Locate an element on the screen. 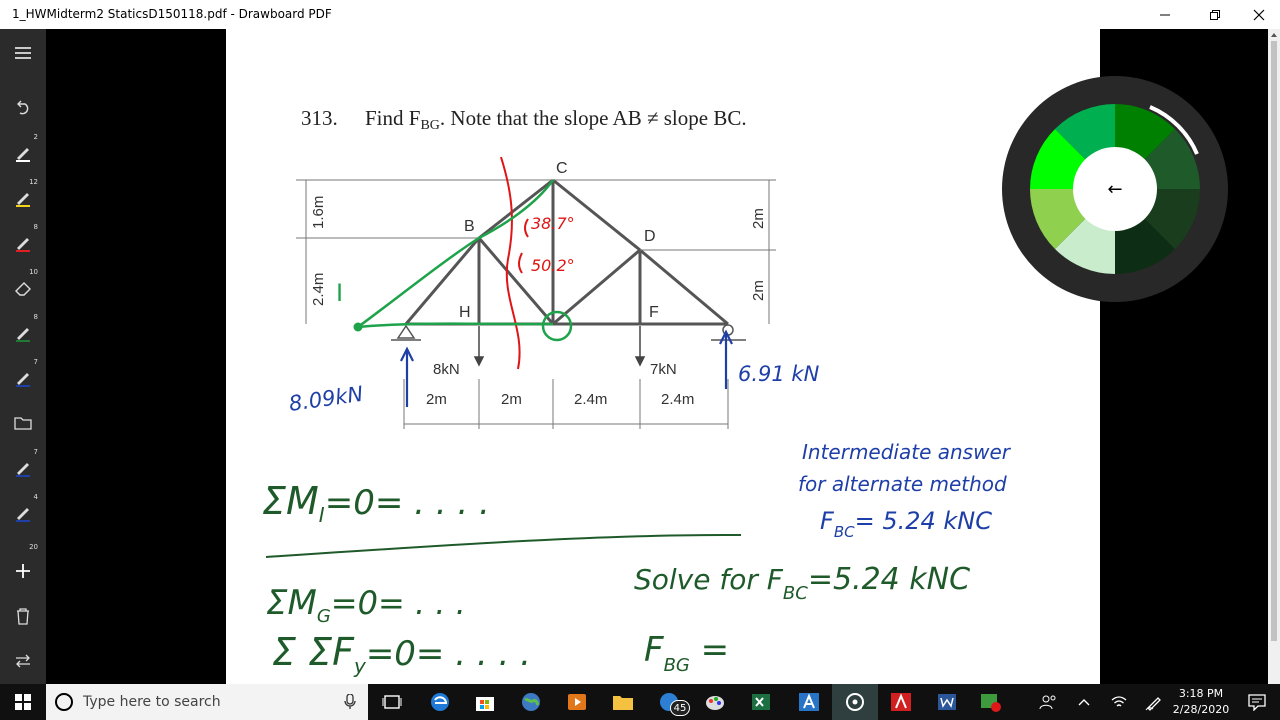 The height and width of the screenshot is (720, 1280). eraser-tool: 10 is located at coordinates (23, 287).